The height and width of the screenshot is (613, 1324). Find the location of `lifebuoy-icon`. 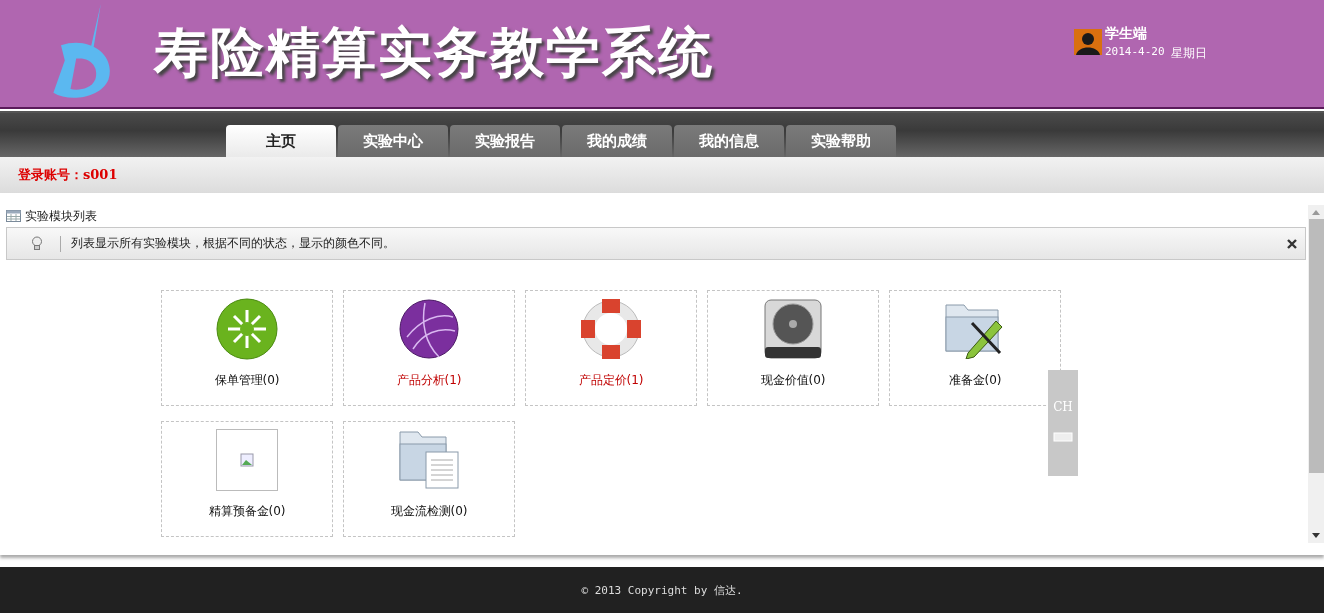

lifebuoy-icon is located at coordinates (611, 329).